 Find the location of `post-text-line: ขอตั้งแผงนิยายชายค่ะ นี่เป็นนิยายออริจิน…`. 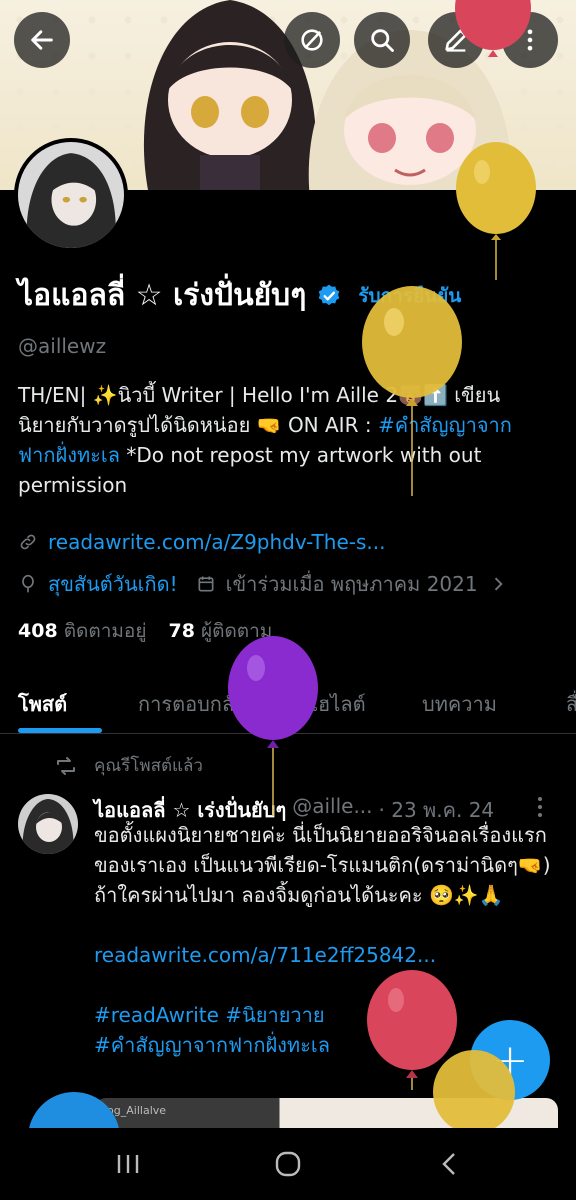

post-text-line: ขอตั้งแผงนิยายชายค่ะ นี่เป็นนิยายออริจิน… is located at coordinates (322, 850).